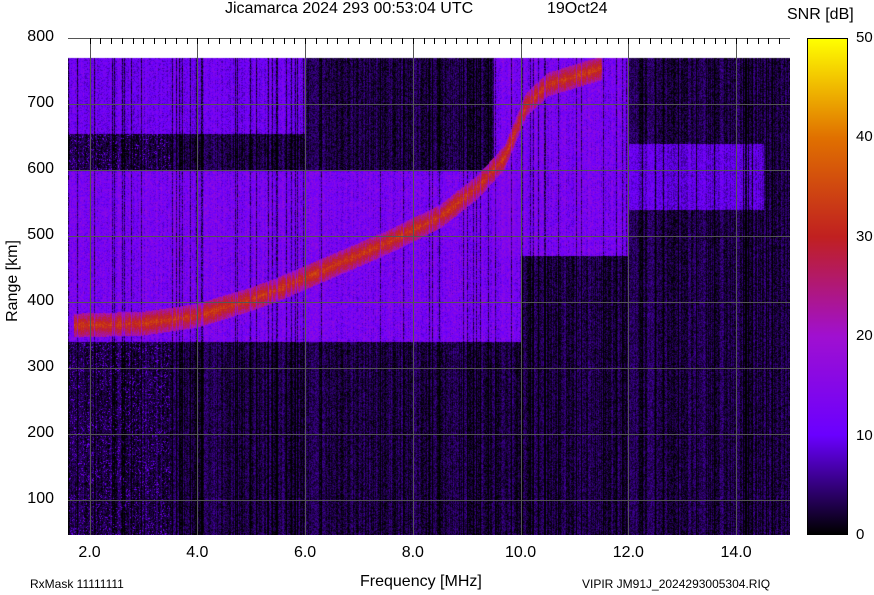 The width and height of the screenshot is (874, 595). Describe the element at coordinates (40, 102) in the screenshot. I see `y-tick-label: 700` at that location.